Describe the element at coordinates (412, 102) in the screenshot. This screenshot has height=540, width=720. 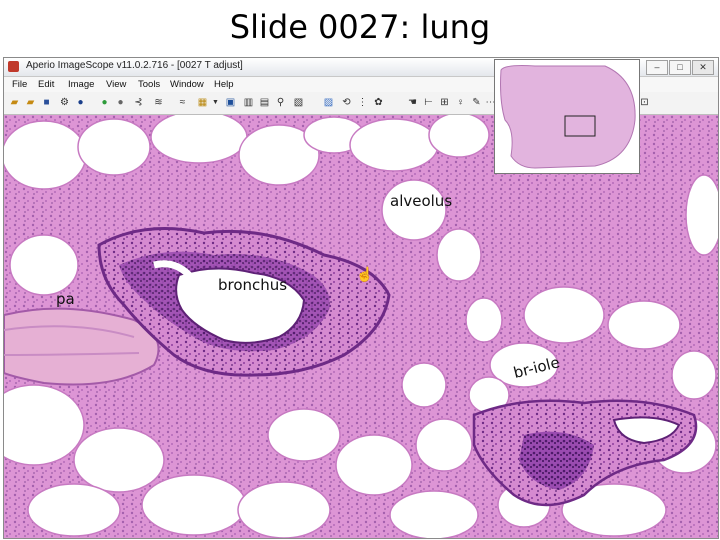
I see `pan-hand-icon: ☚` at that location.